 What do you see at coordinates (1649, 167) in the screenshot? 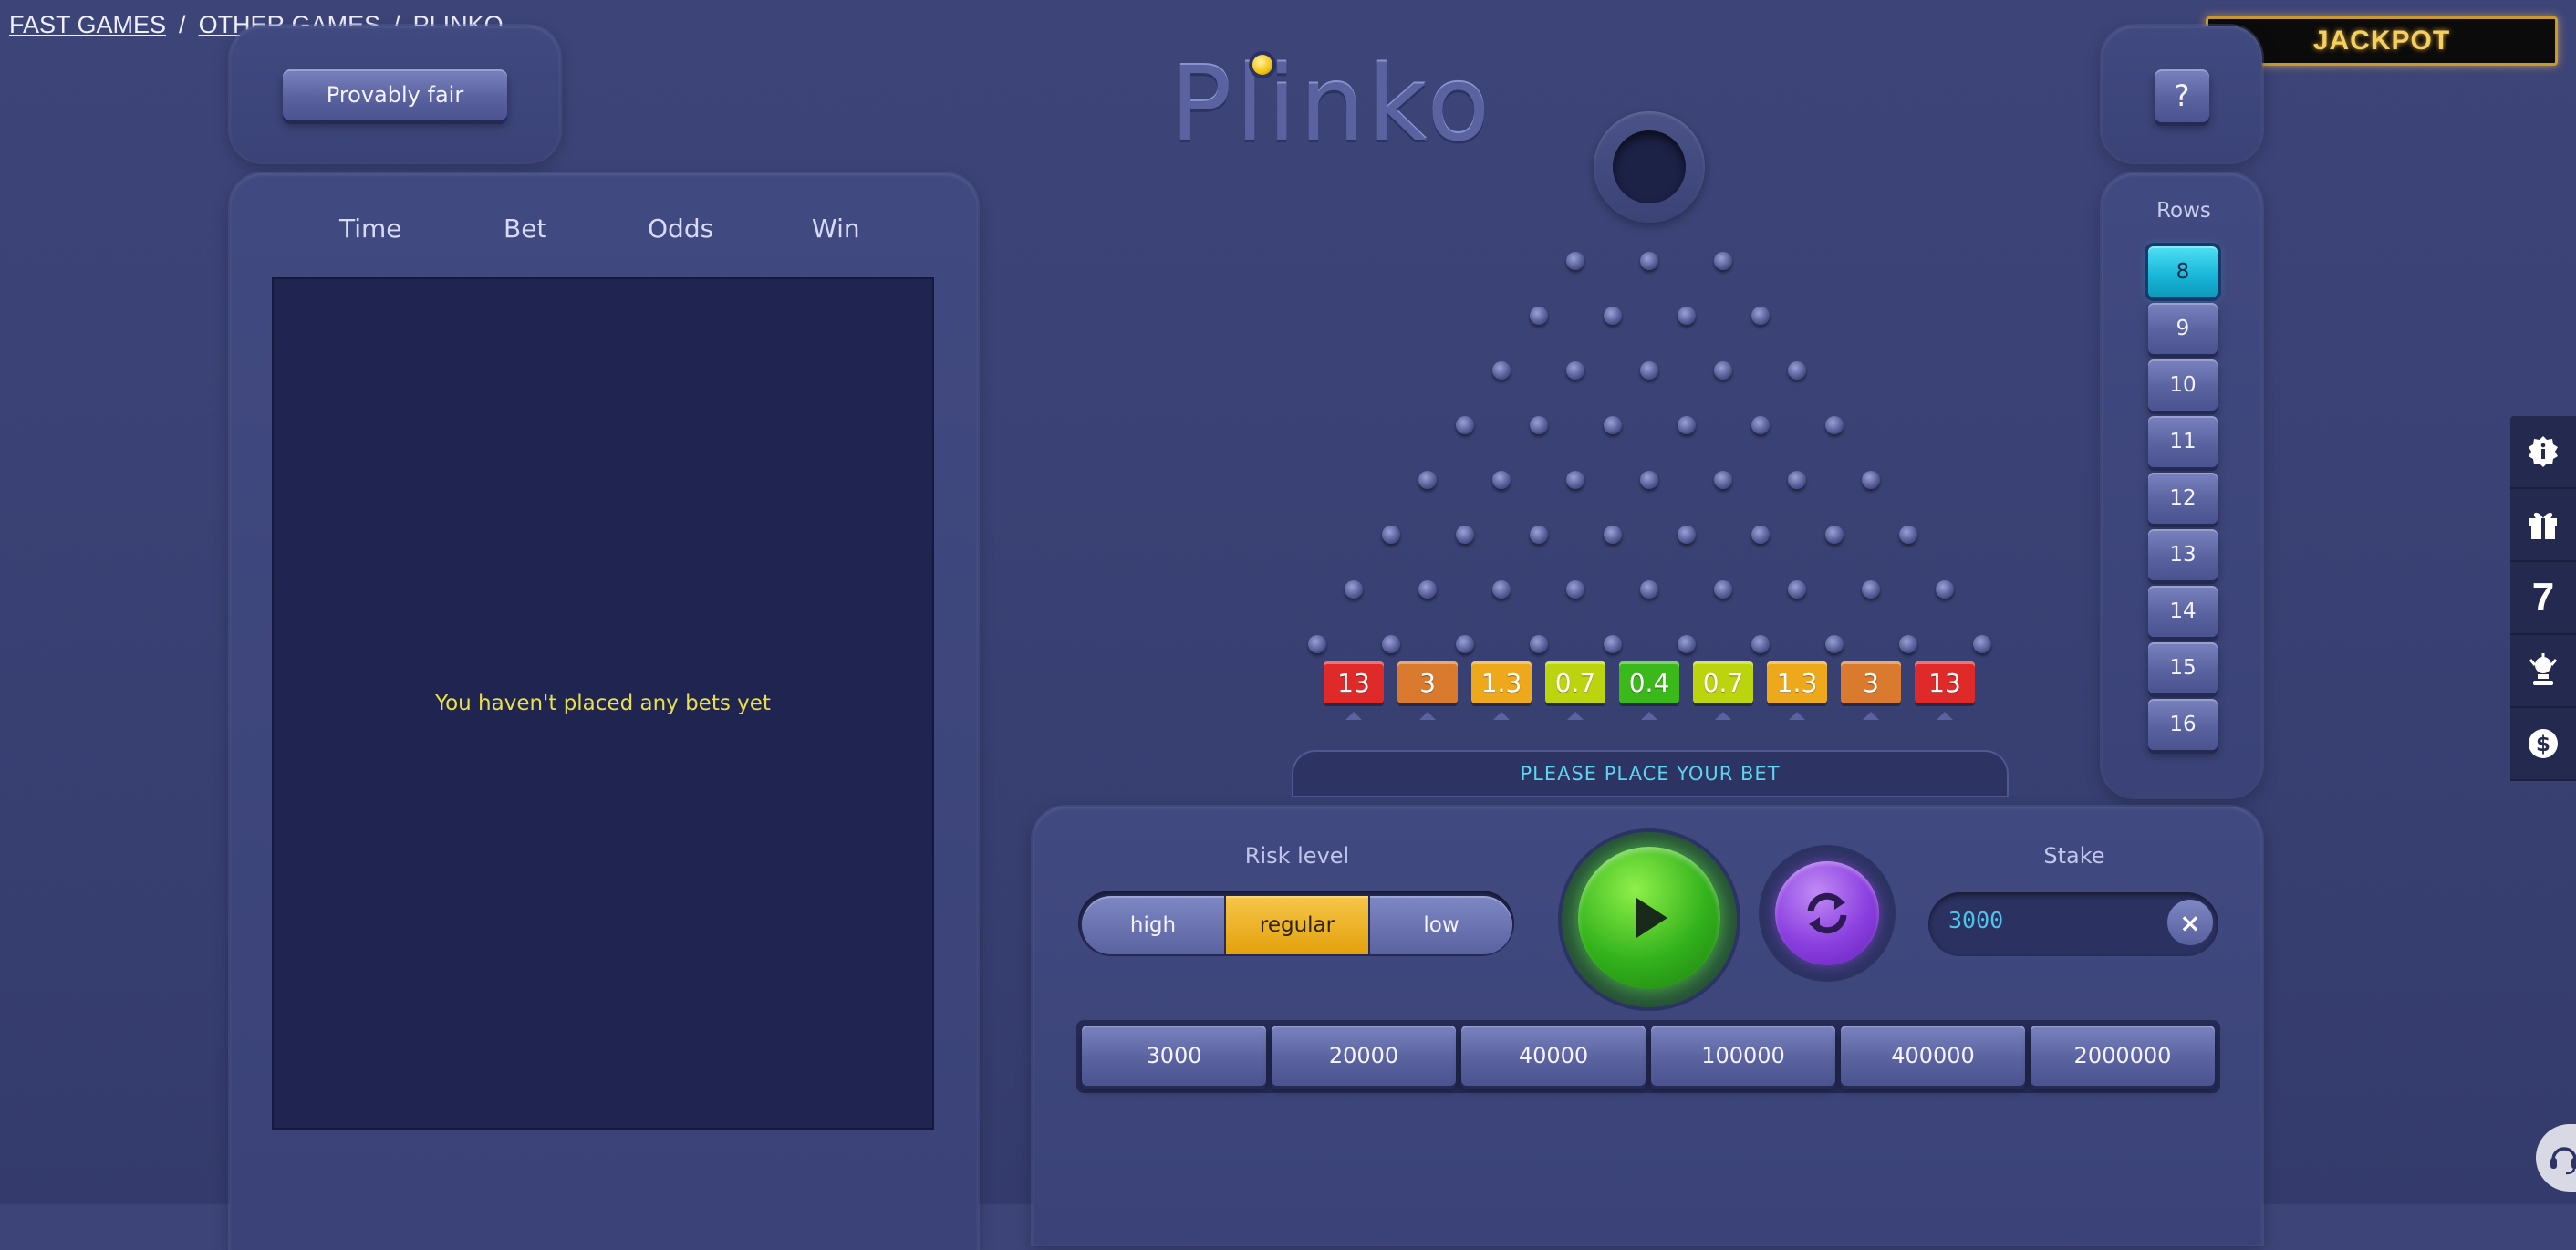
I see `ball-drop-hole` at bounding box center [1649, 167].